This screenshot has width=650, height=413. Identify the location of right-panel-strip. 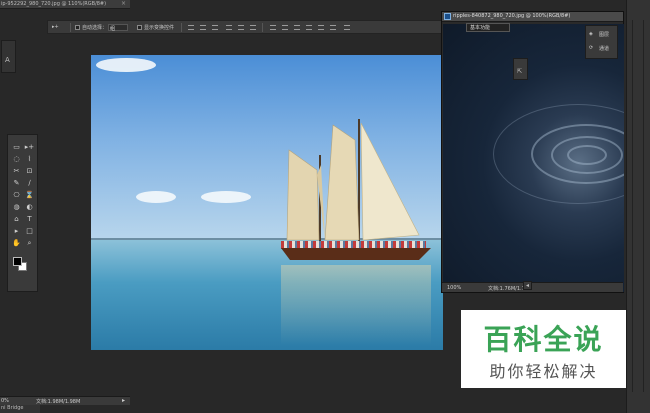
(638, 206).